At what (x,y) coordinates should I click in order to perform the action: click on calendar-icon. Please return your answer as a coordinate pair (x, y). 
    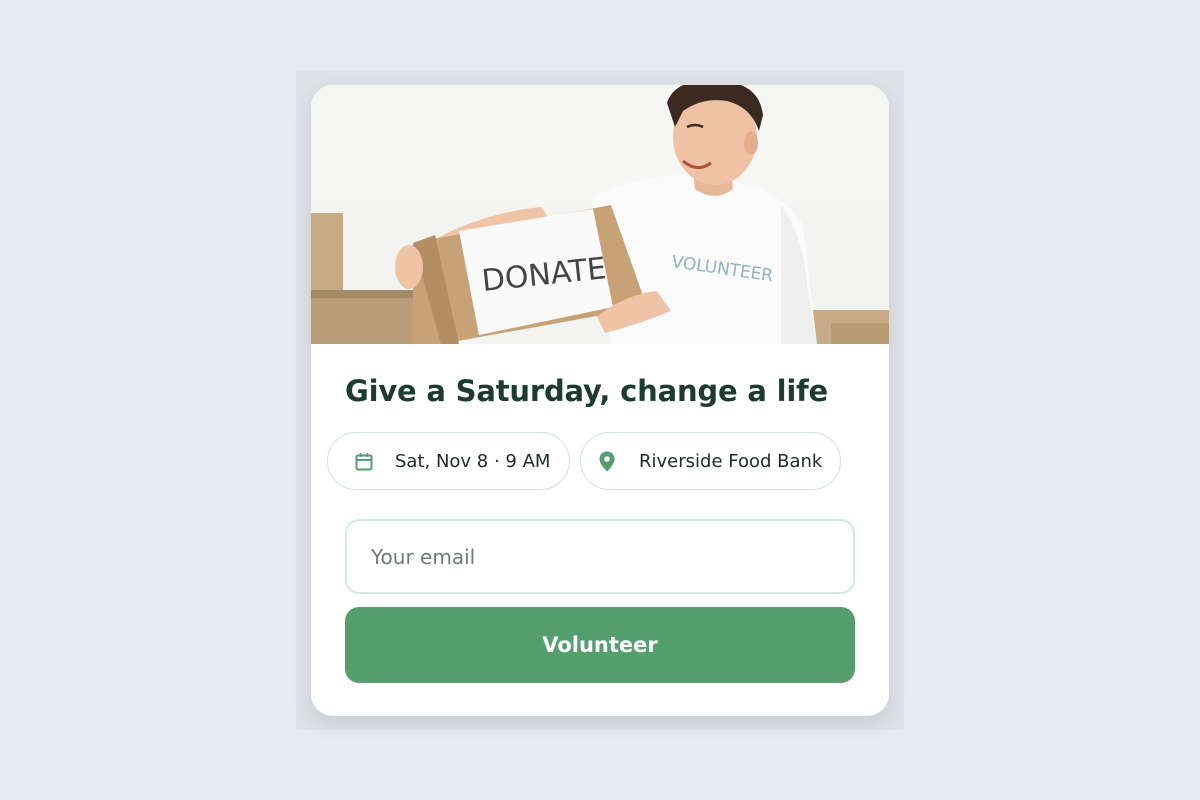
    Looking at the image, I should click on (364, 461).